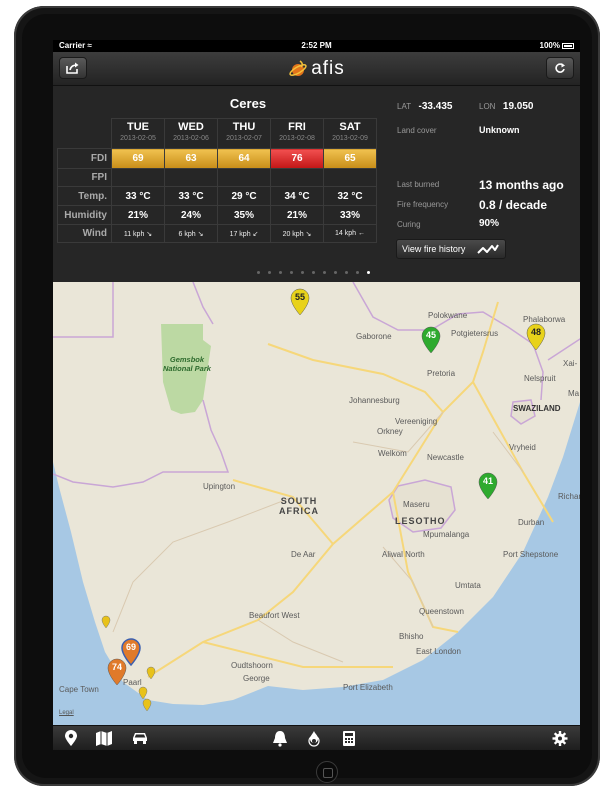 Image resolution: width=603 pixels, height=789 pixels. Describe the element at coordinates (244, 133) in the screenshot. I see `day-column-header: THU 2013-02-07` at that location.